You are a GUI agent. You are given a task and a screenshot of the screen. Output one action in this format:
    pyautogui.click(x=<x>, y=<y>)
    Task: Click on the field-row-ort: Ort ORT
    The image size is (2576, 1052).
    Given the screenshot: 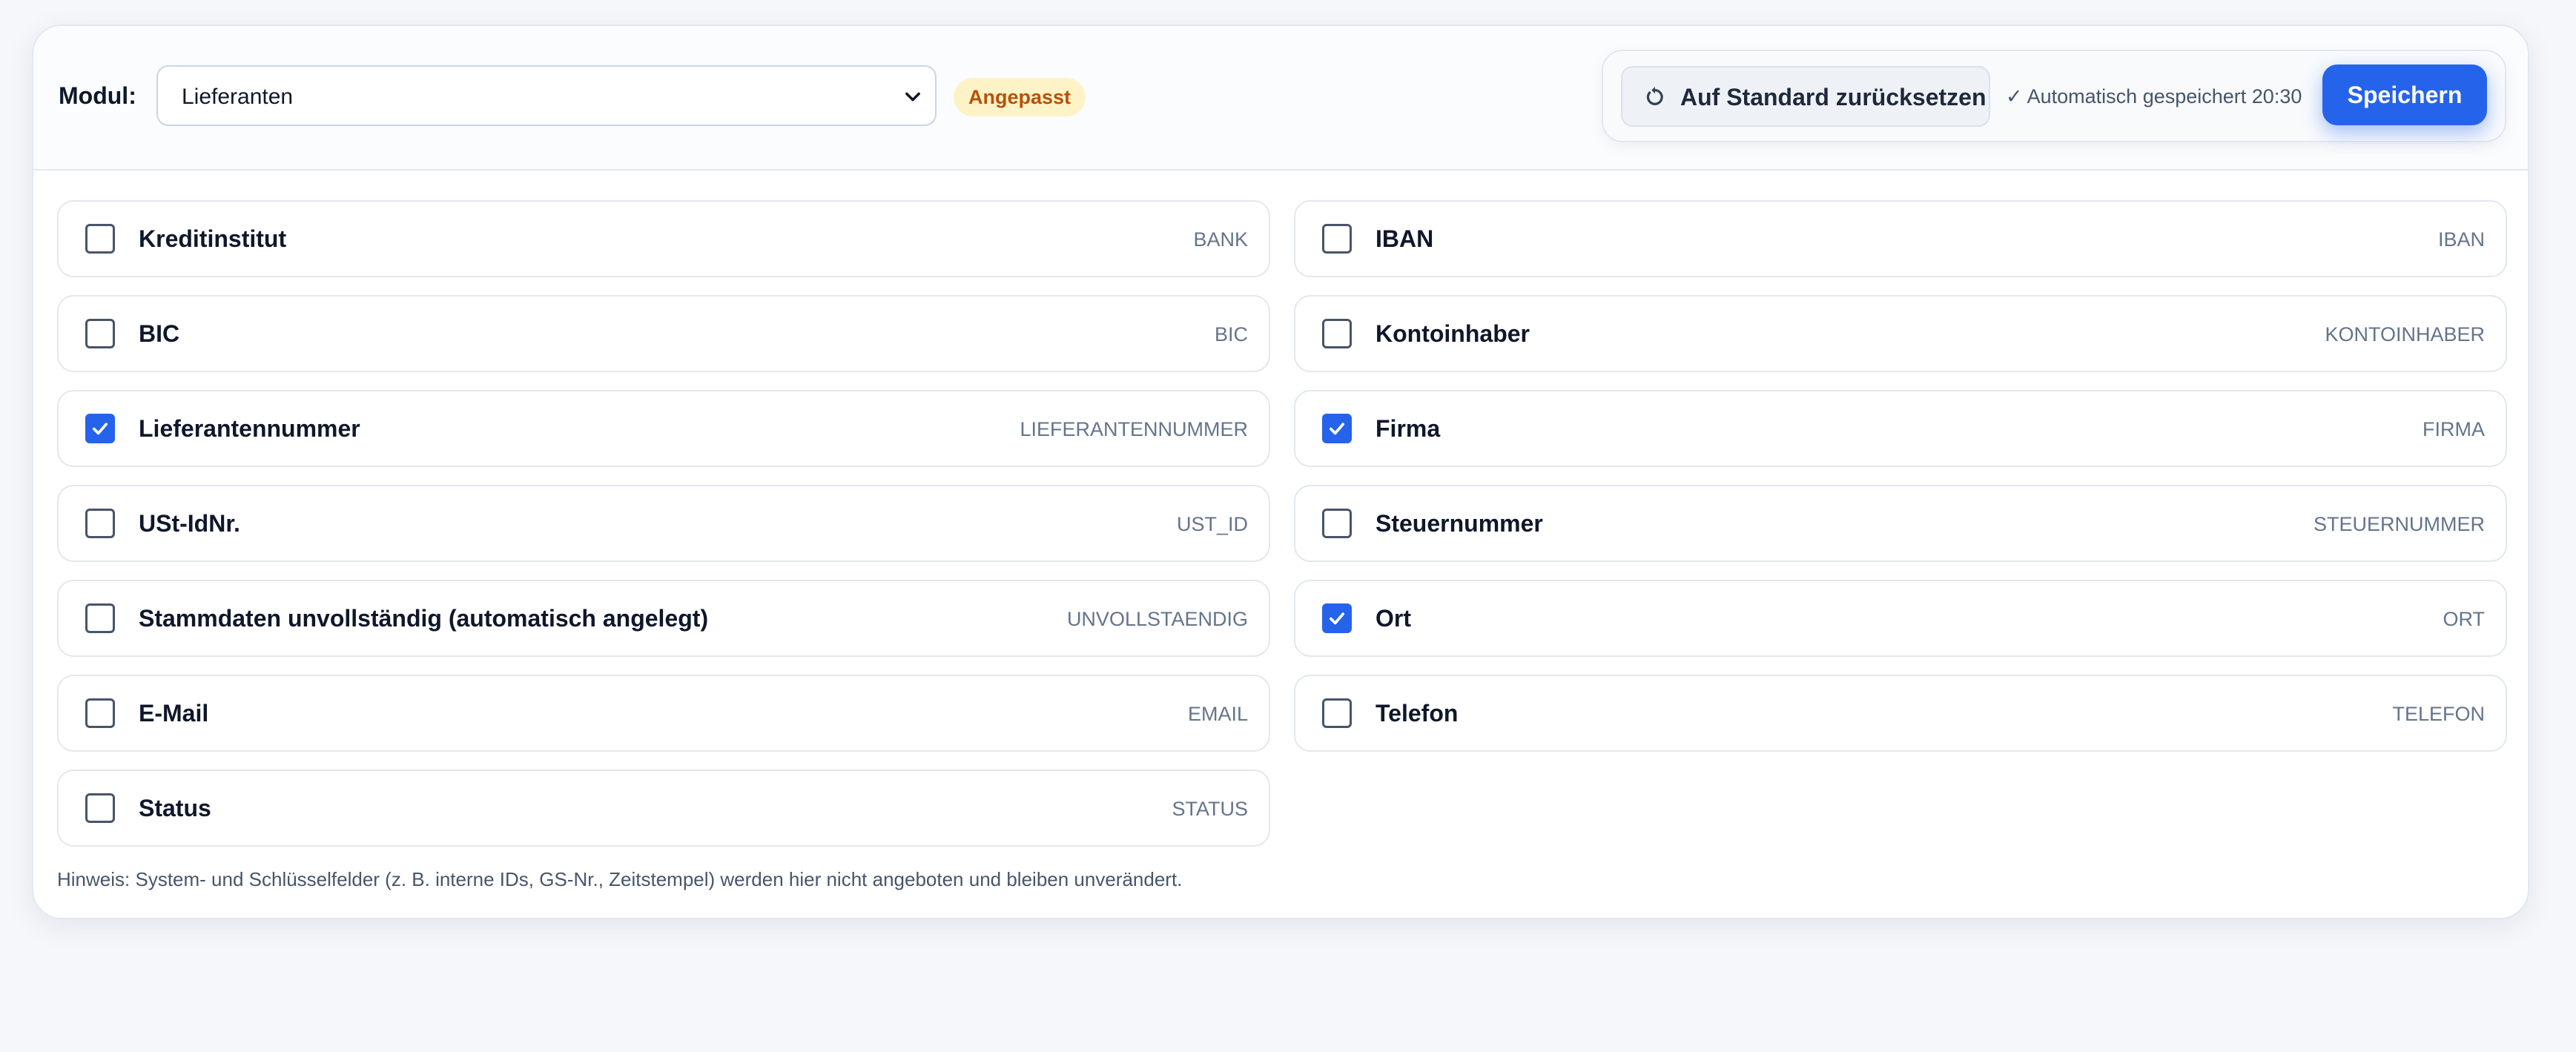 What is the action you would take?
    pyautogui.click(x=1900, y=618)
    